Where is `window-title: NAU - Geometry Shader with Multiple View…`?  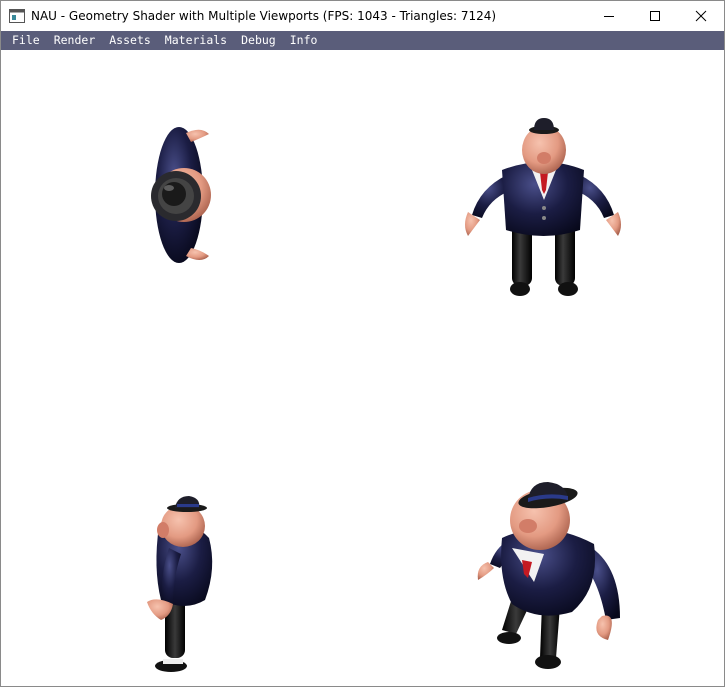 window-title: NAU - Geometry Shader with Multiple View… is located at coordinates (264, 16).